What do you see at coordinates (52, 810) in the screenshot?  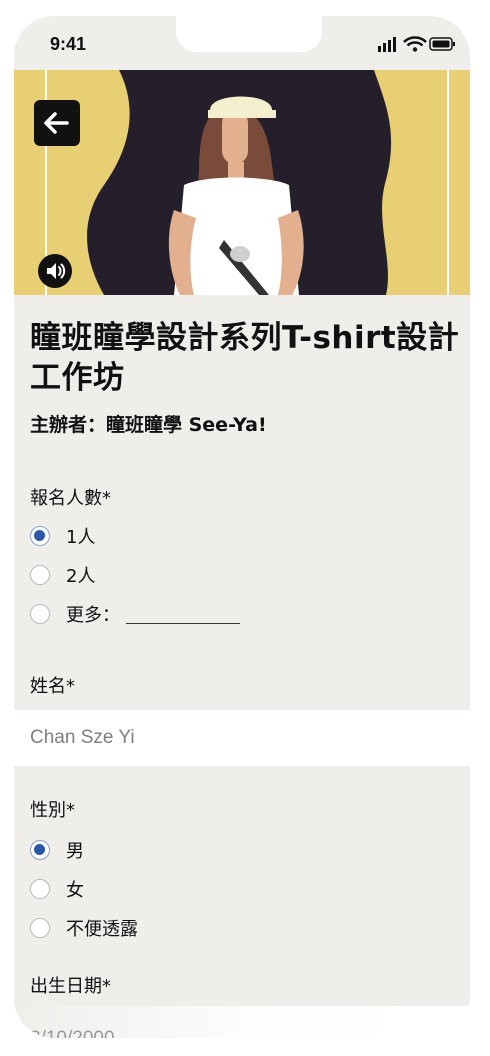 I see `gender-label: 性別*` at bounding box center [52, 810].